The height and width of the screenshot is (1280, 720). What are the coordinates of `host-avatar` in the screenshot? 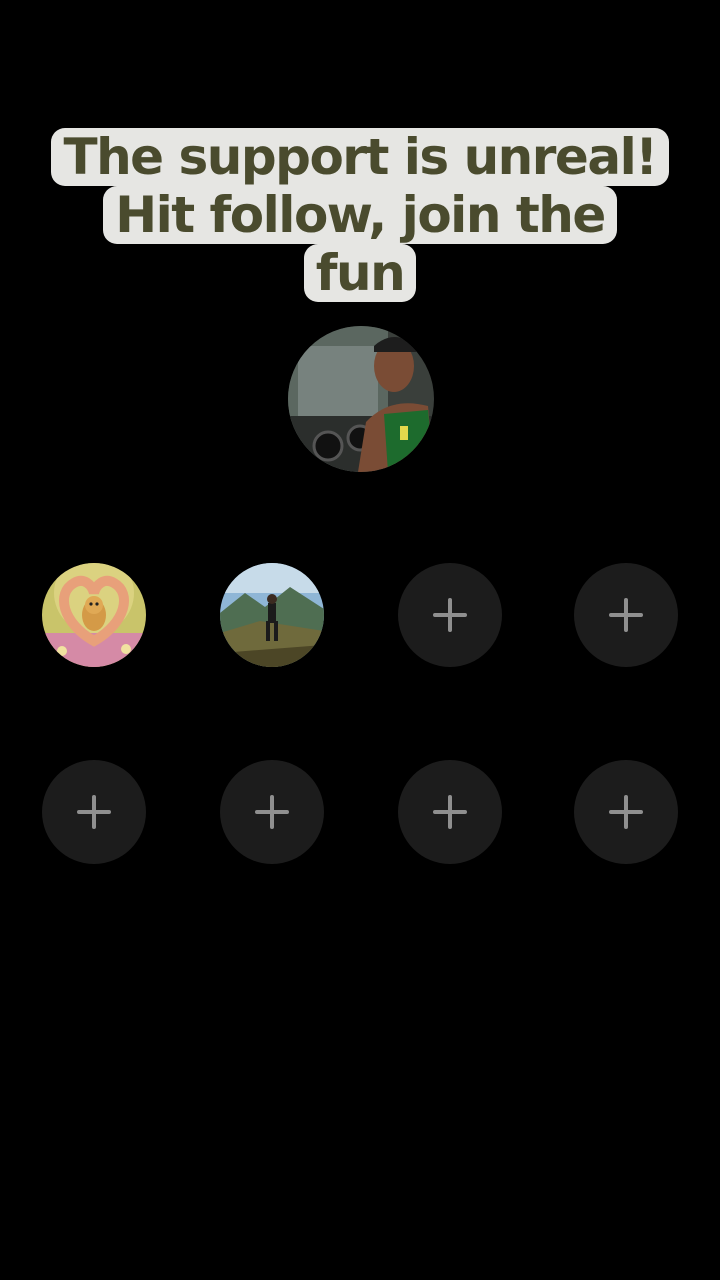 It's located at (361, 399).